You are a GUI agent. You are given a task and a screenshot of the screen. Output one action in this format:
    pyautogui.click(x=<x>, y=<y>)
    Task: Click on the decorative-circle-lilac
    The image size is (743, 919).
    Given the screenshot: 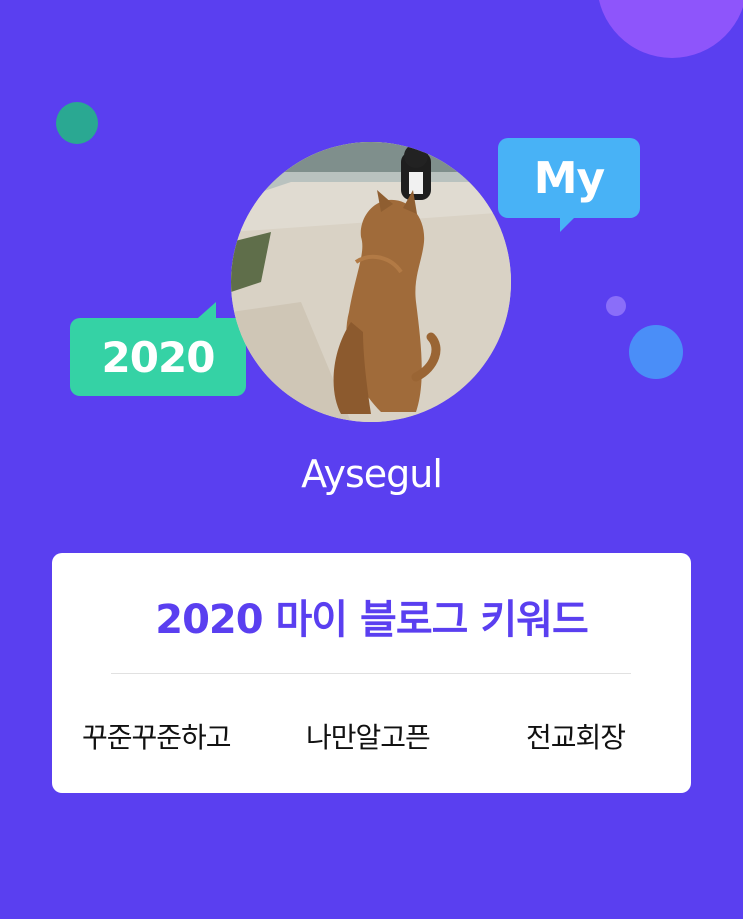 What is the action you would take?
    pyautogui.click(x=616, y=306)
    